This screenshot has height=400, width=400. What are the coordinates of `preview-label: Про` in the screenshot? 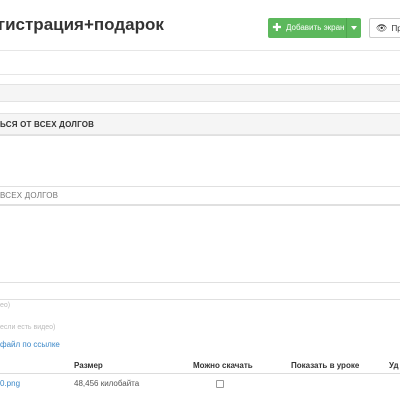 It's located at (395, 28).